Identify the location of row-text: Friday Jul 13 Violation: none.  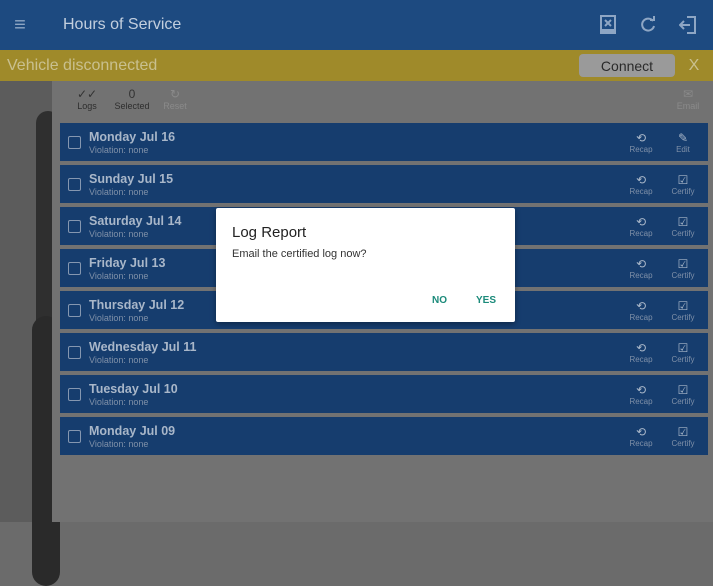
(127, 268).